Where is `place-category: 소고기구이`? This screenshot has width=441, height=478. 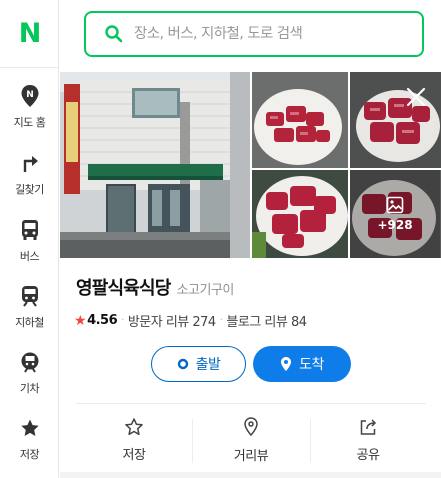 place-category: 소고기구이 is located at coordinates (205, 290).